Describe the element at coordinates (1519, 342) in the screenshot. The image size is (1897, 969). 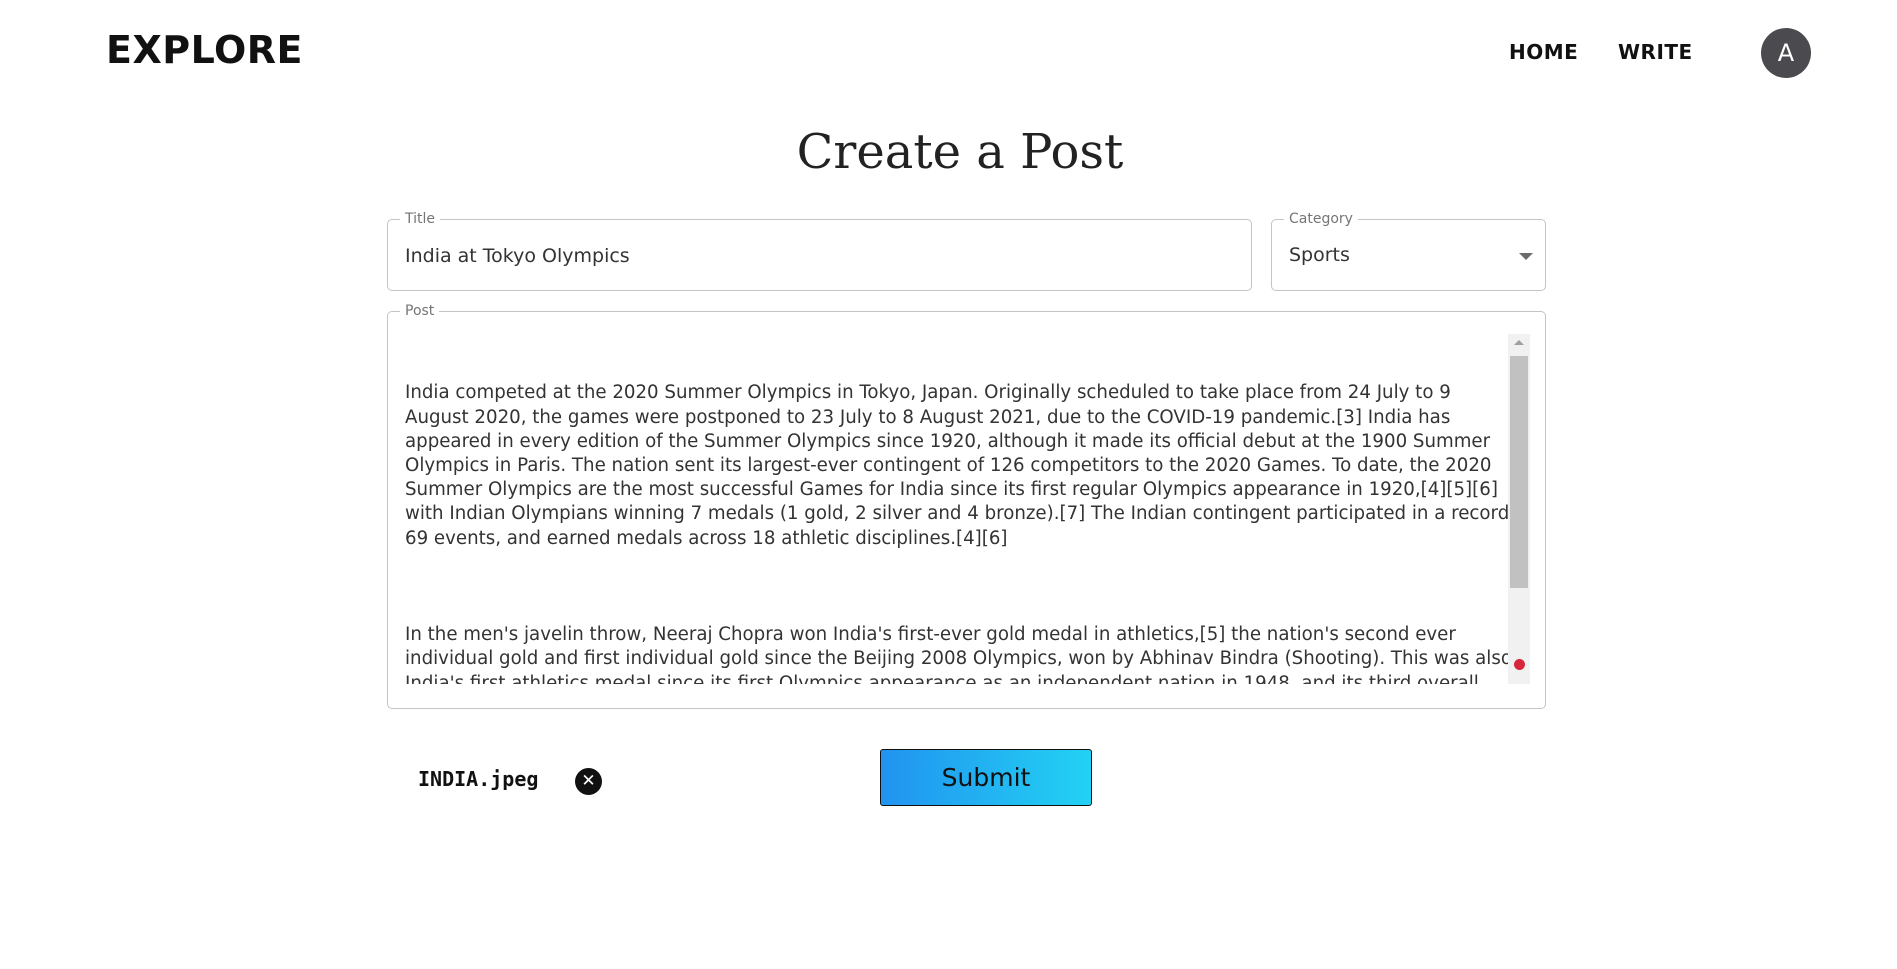
I see `scroll-up-arrow-icon` at that location.